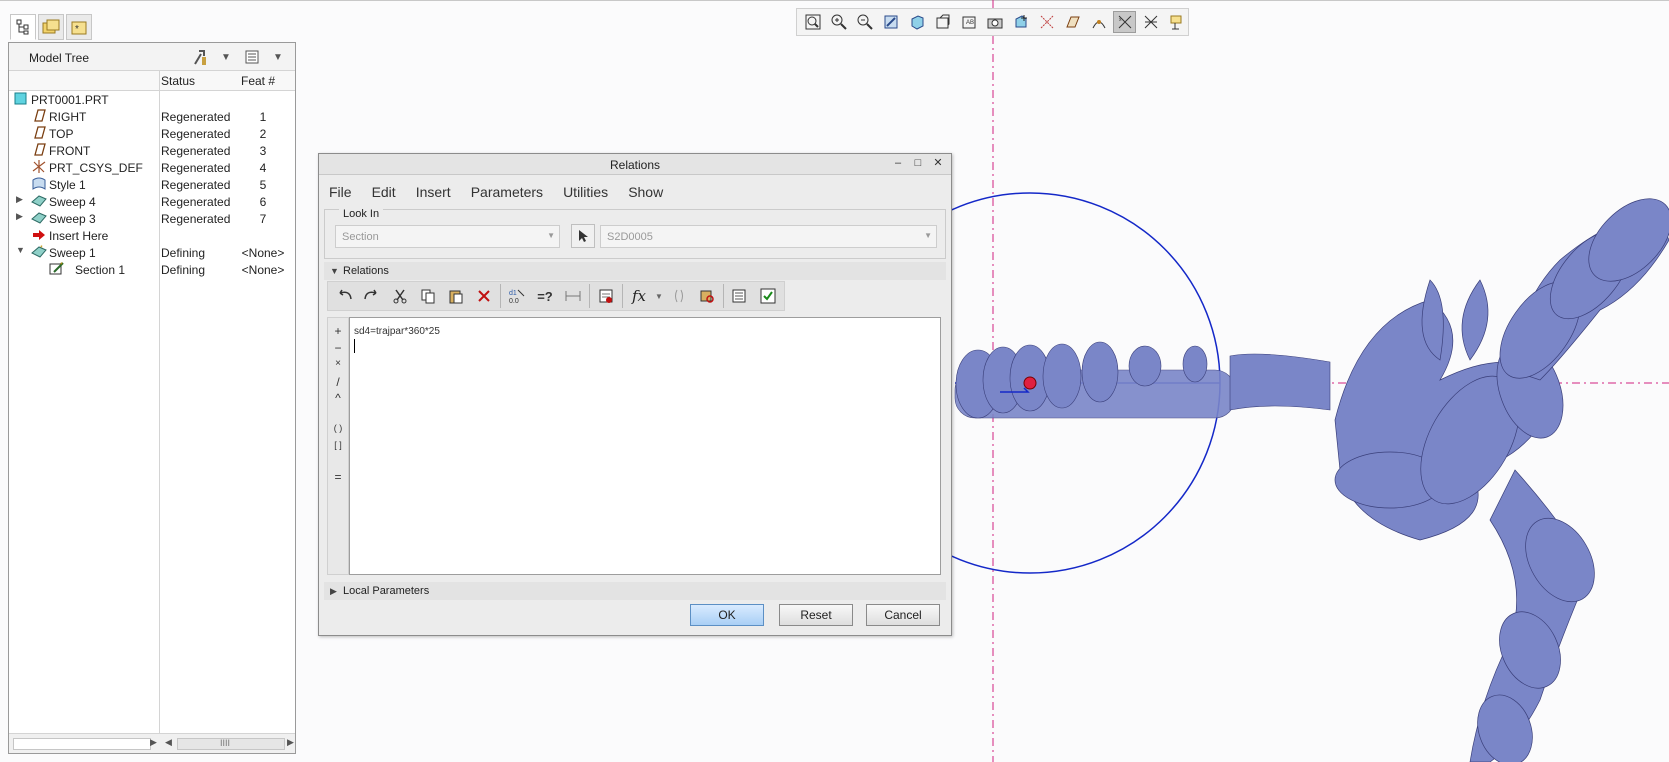 This screenshot has height=762, width=1669. Describe the element at coordinates (389, 192) in the screenshot. I see `menu-edit: Edit` at that location.